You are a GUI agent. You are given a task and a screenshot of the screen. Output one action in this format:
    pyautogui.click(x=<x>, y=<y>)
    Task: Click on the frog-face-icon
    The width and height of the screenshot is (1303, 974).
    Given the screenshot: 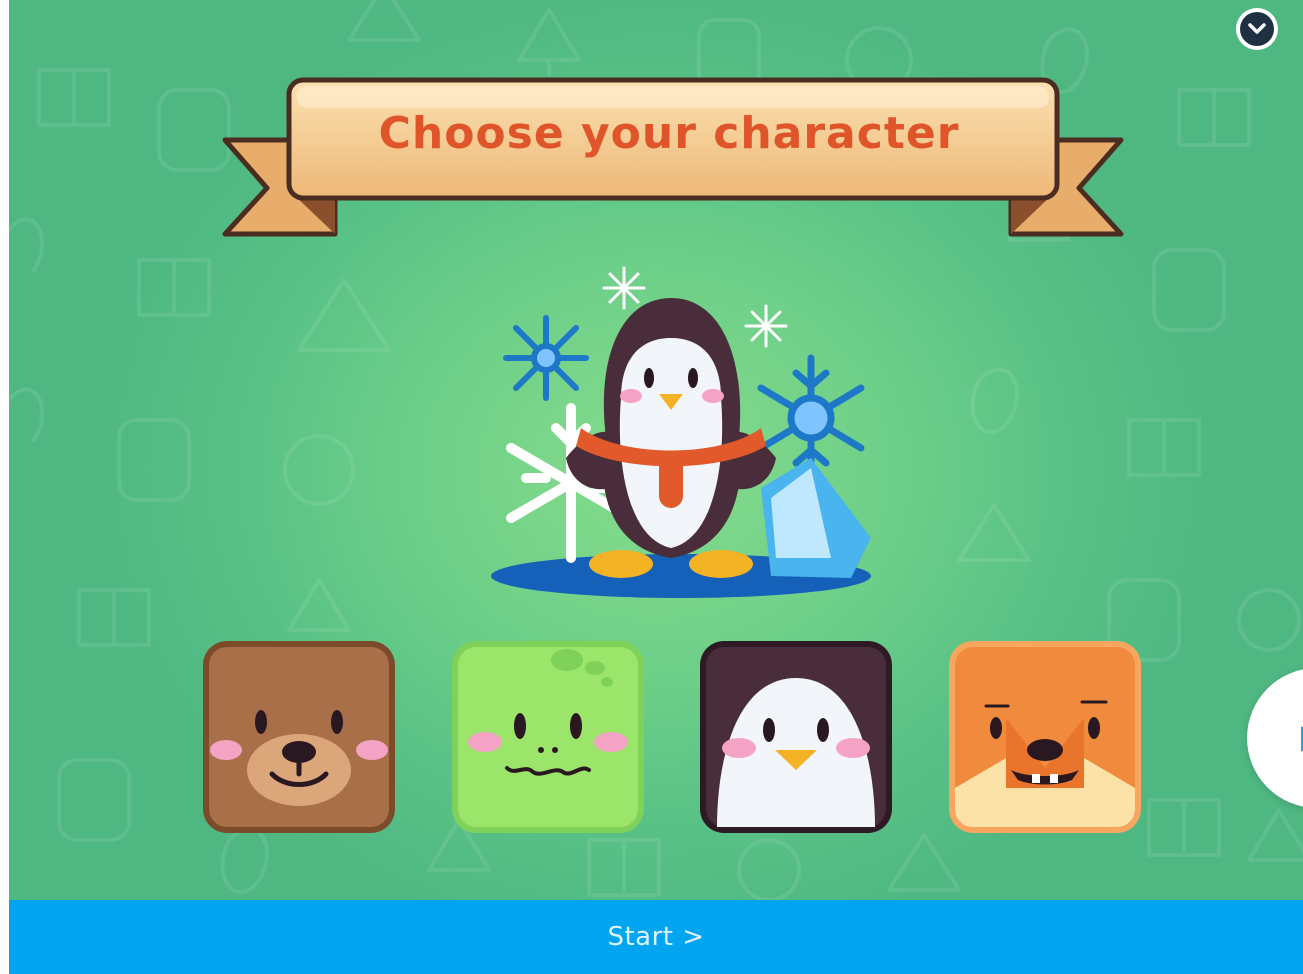 What is the action you would take?
    pyautogui.click(x=548, y=737)
    